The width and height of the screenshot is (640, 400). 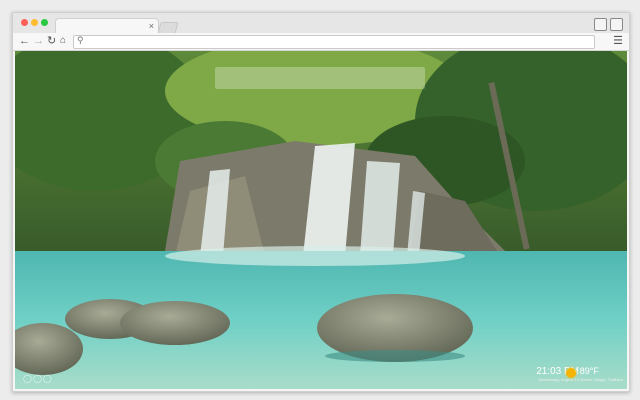 I want to click on title-bar: ×, so click(x=321, y=23).